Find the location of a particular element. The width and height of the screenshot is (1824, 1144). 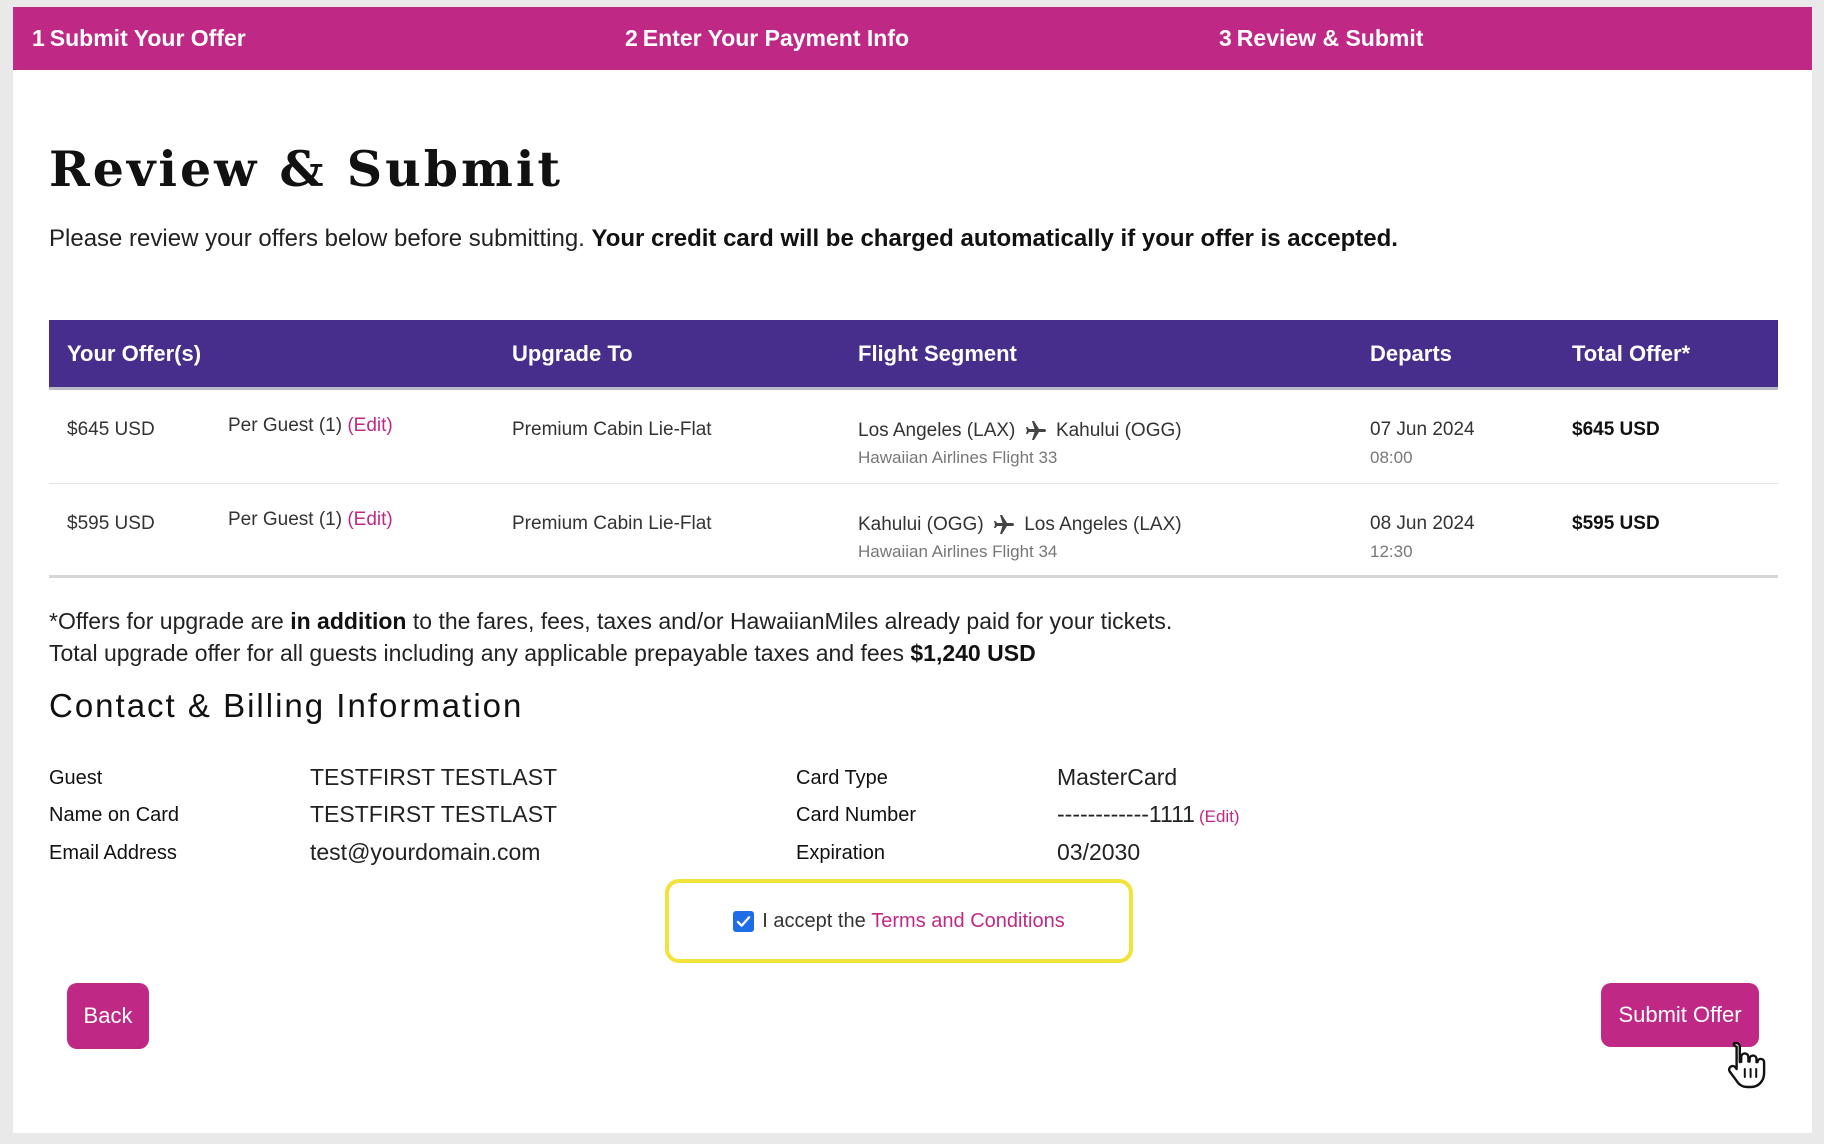

origin: Los Angeles (LAX) is located at coordinates (937, 431).